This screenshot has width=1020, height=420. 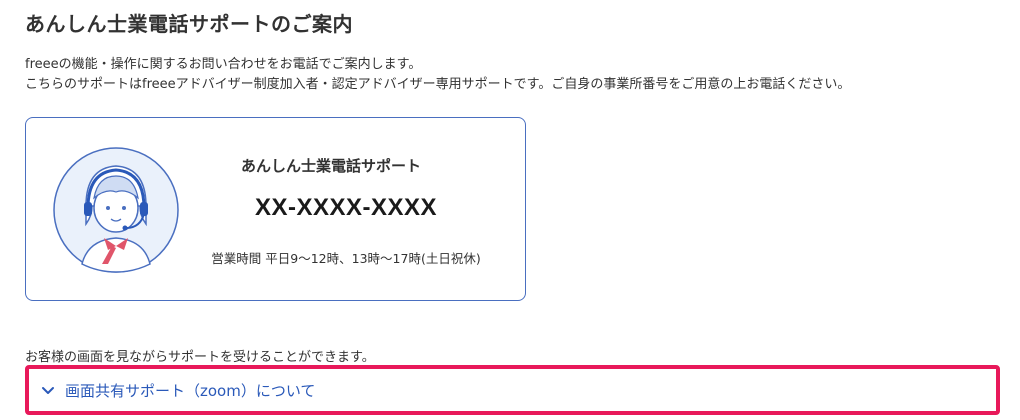 I want to click on screenshare-accordion-label: 画面共有サポート（zoom）について, so click(x=190, y=390).